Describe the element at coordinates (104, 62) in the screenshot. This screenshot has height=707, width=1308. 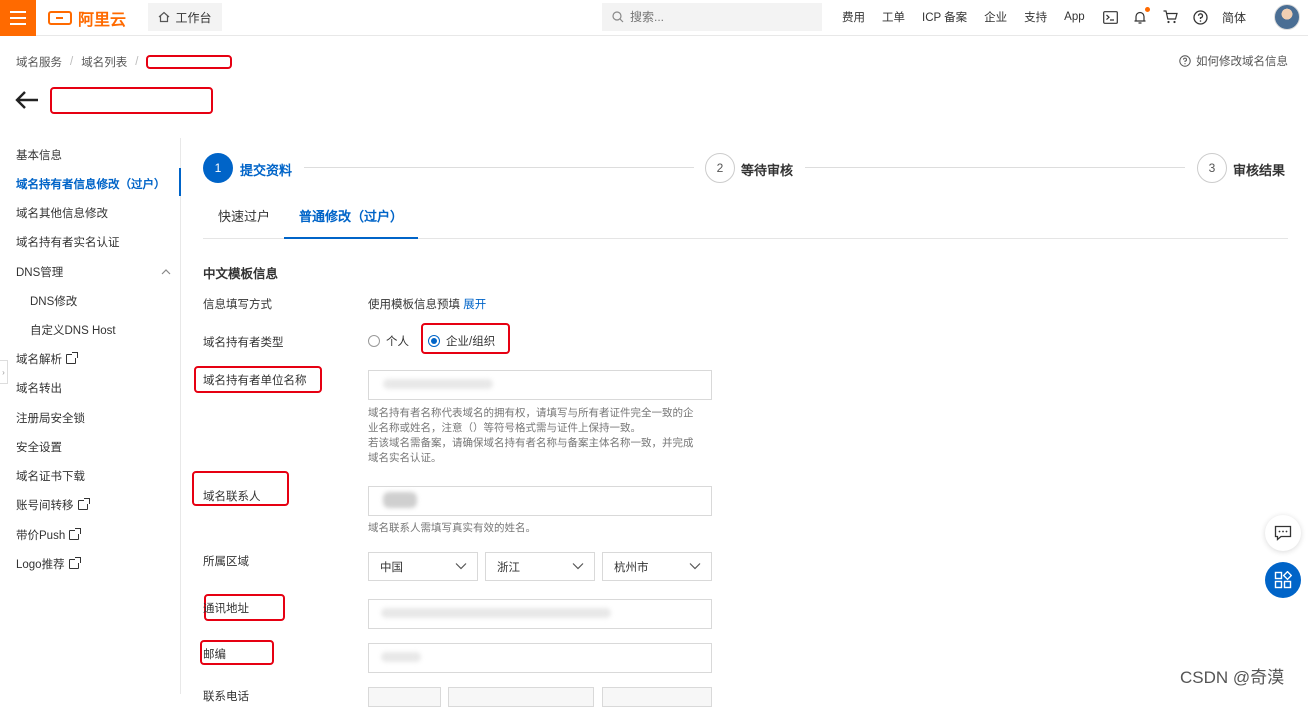
I see `breadcrumb-domain-list: 域名列表` at that location.